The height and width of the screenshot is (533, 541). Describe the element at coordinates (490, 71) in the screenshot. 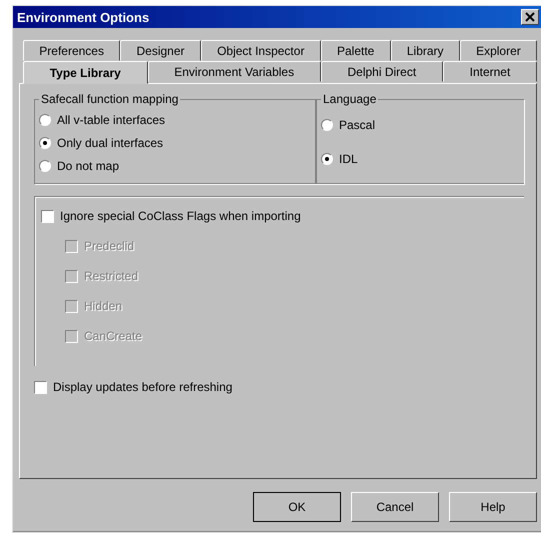

I see `tab: Internet` at that location.